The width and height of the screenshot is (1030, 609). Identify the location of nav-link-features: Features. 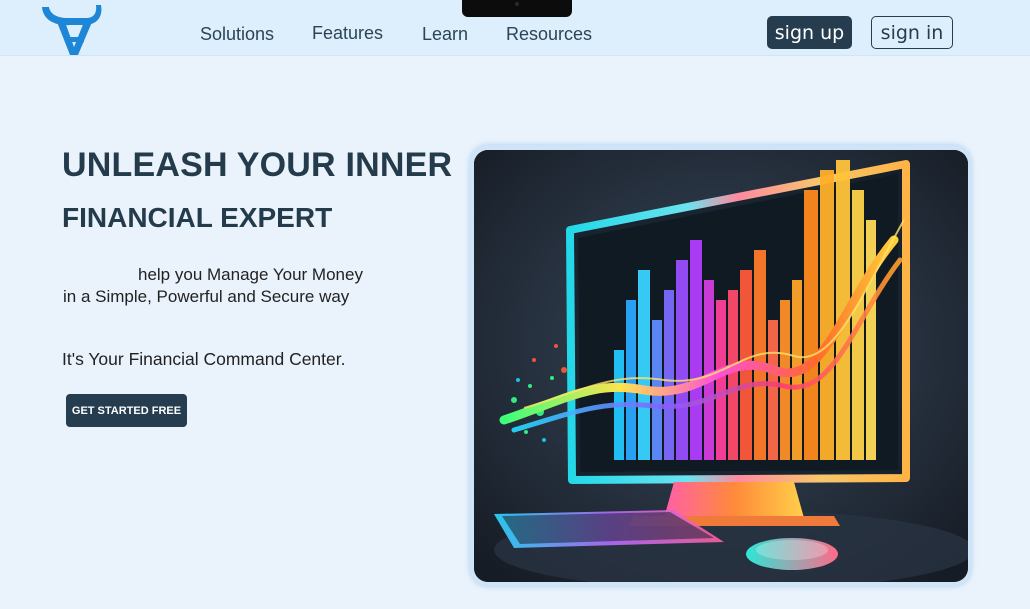
(347, 33).